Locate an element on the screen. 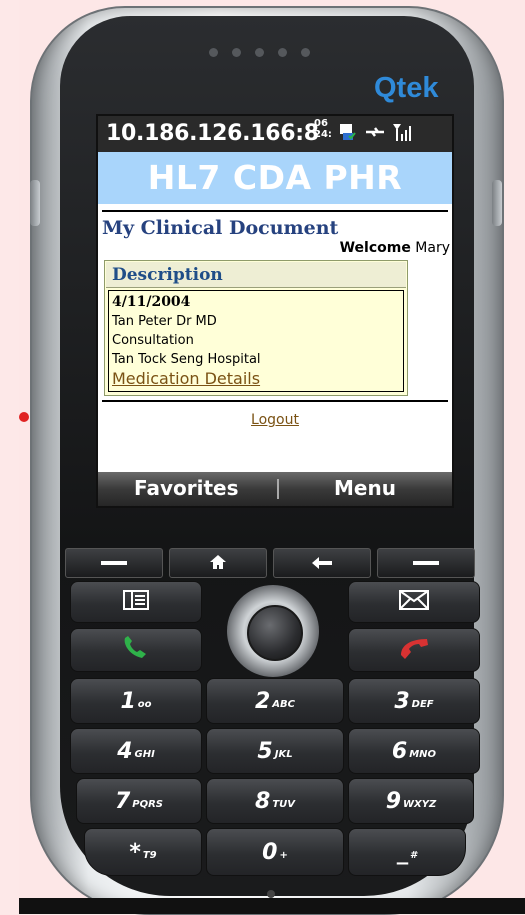 The height and width of the screenshot is (915, 525). document-date: 4/11/2004 is located at coordinates (151, 302).